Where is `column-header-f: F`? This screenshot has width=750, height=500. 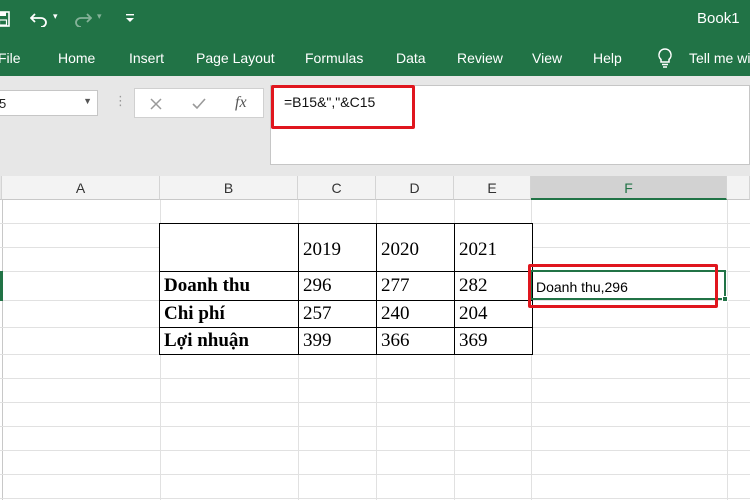
column-header-f: F is located at coordinates (629, 188).